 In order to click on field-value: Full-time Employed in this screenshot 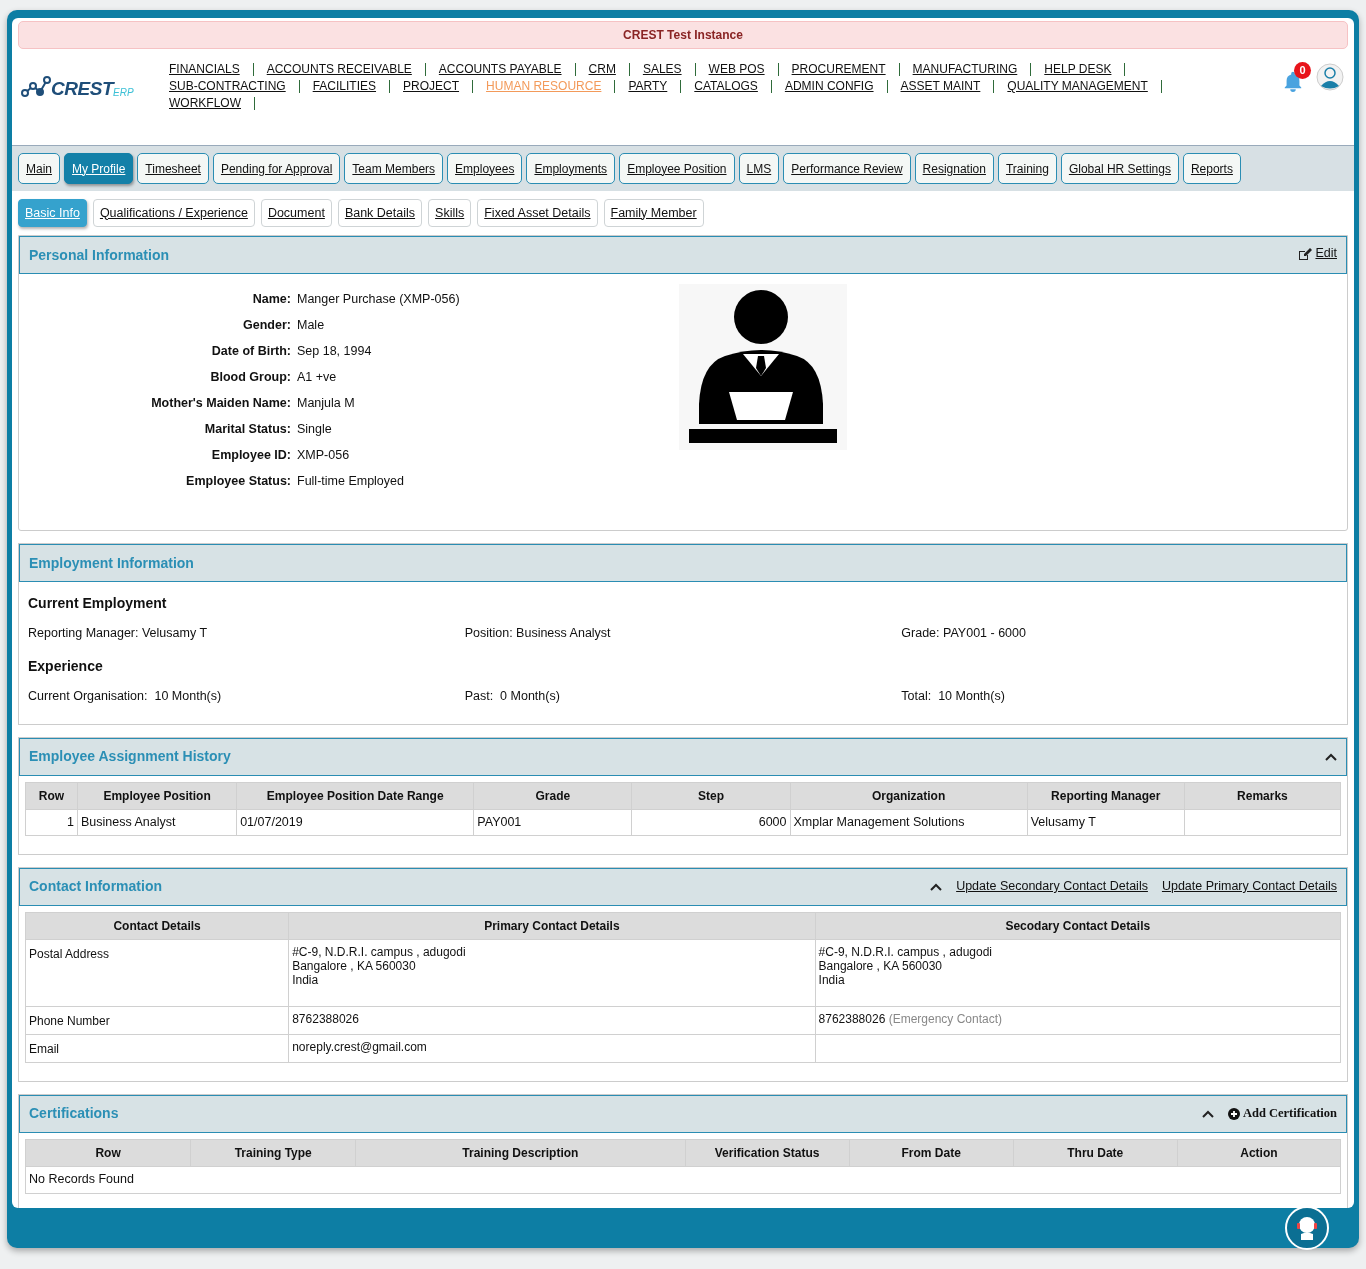, I will do `click(350, 481)`.